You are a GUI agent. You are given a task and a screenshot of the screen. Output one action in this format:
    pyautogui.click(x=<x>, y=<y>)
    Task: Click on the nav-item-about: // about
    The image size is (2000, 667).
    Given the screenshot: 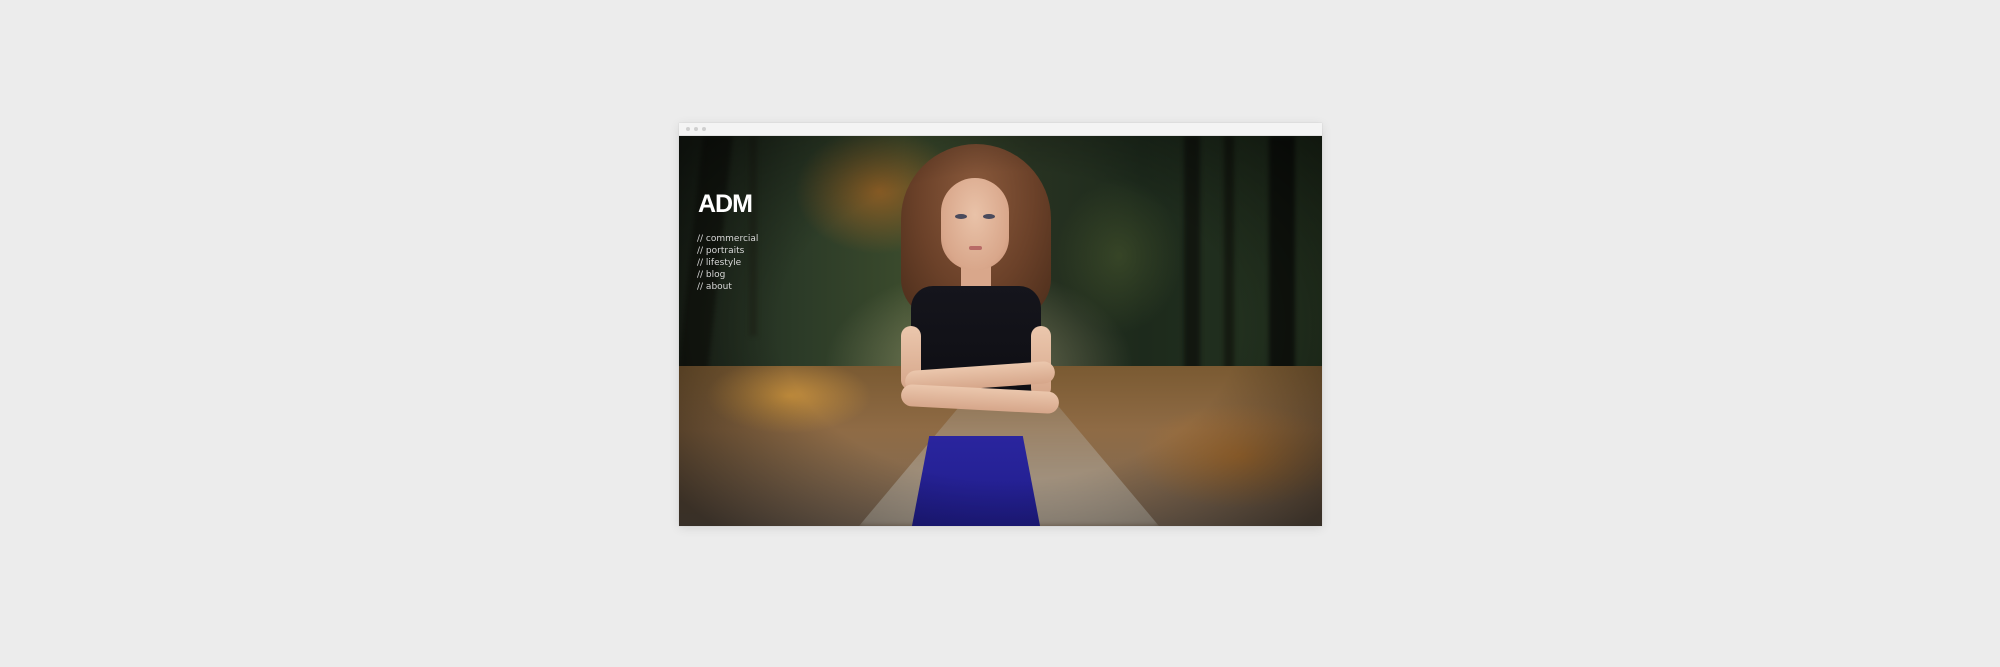 What is the action you would take?
    pyautogui.click(x=727, y=287)
    